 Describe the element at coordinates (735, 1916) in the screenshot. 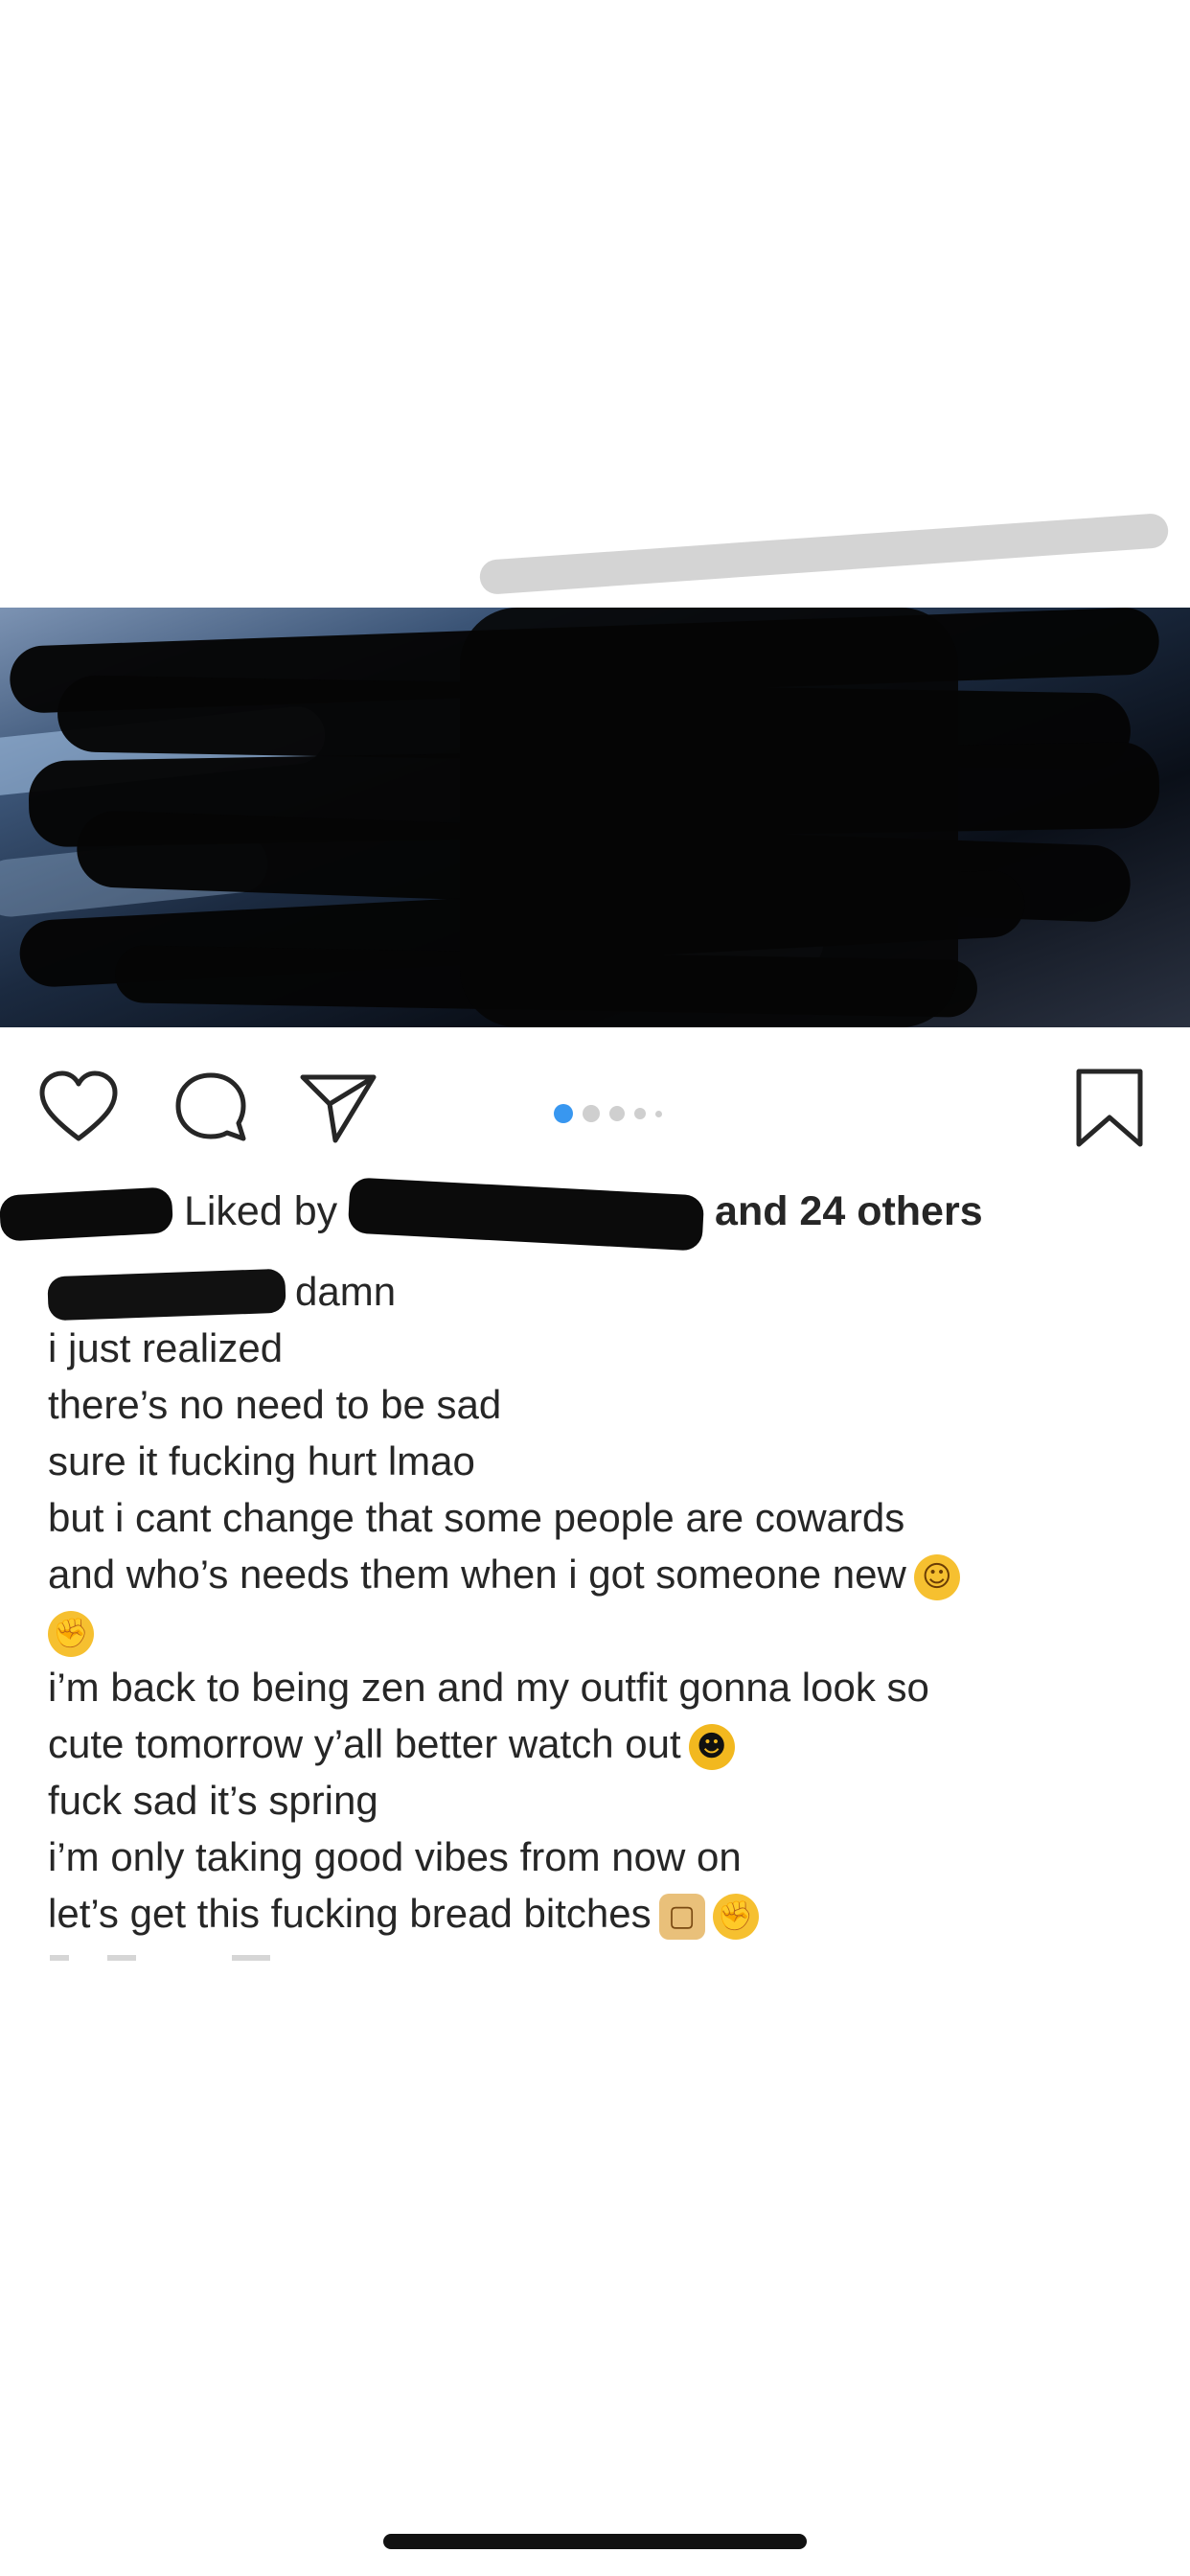

I see `fist-bump-emoji: ✊` at that location.